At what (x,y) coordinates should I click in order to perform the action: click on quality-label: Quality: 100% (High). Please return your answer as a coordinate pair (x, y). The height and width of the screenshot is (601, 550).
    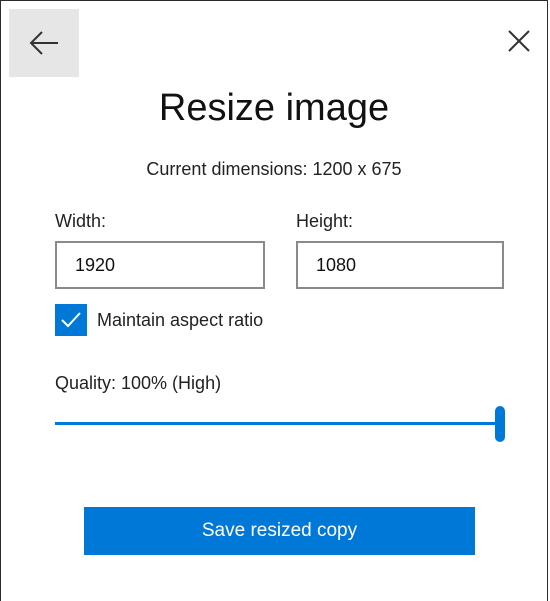
    Looking at the image, I should click on (138, 383).